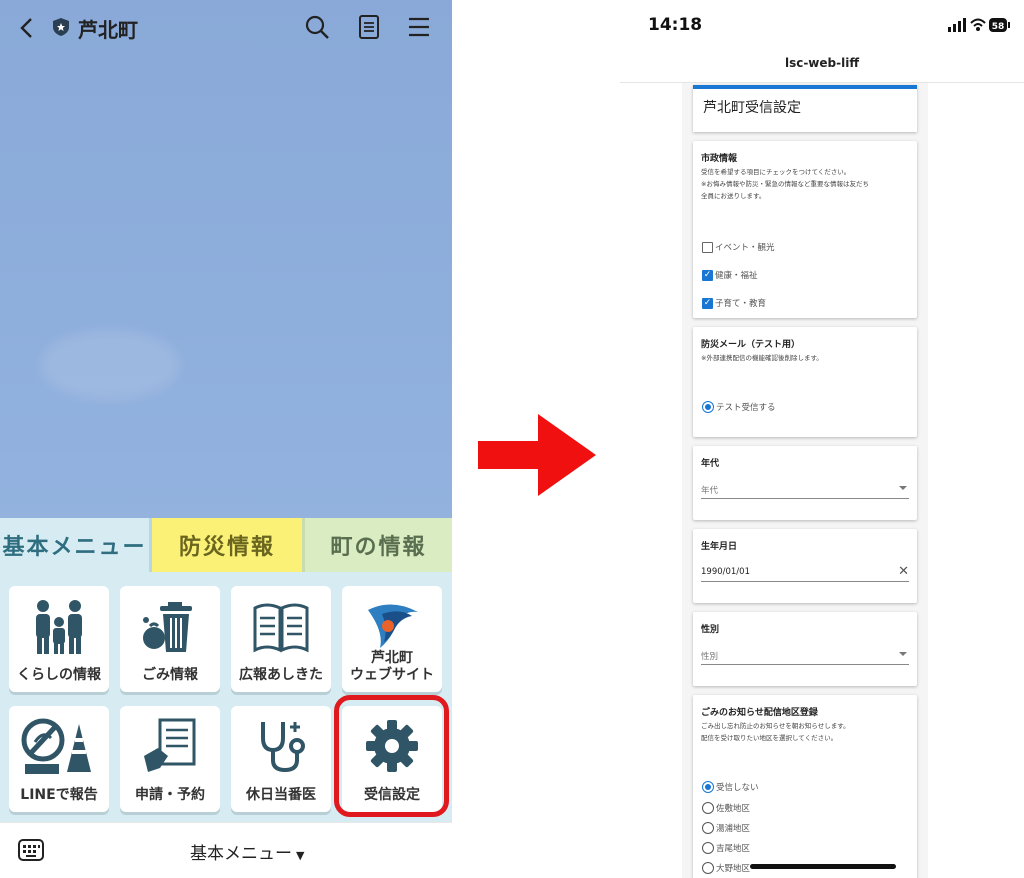 The width and height of the screenshot is (1024, 878). What do you see at coordinates (377, 545) in the screenshot?
I see `tab-town-info: 町の情報` at bounding box center [377, 545].